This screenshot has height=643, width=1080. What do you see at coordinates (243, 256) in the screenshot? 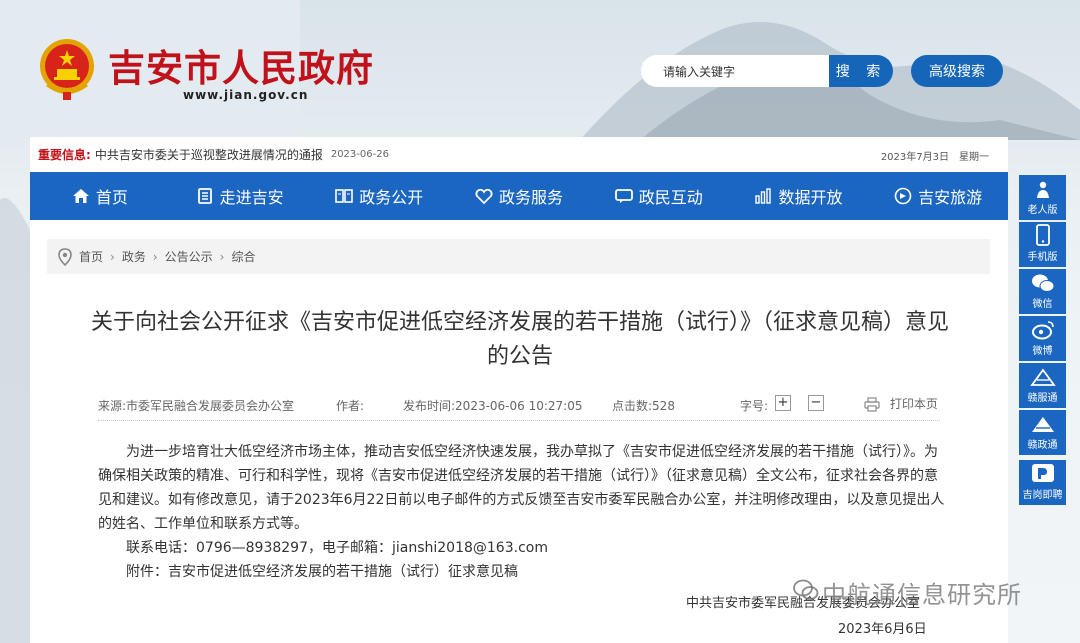
I see `breadcrumb-general: 综合` at bounding box center [243, 256].